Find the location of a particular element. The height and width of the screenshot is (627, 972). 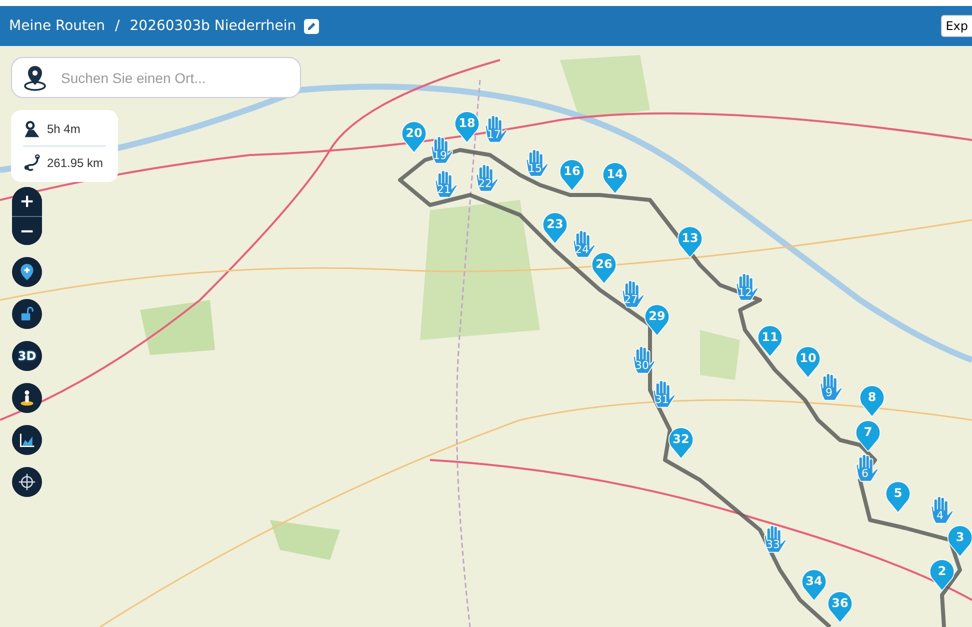

numbered-pin-marker: 18 is located at coordinates (467, 127).